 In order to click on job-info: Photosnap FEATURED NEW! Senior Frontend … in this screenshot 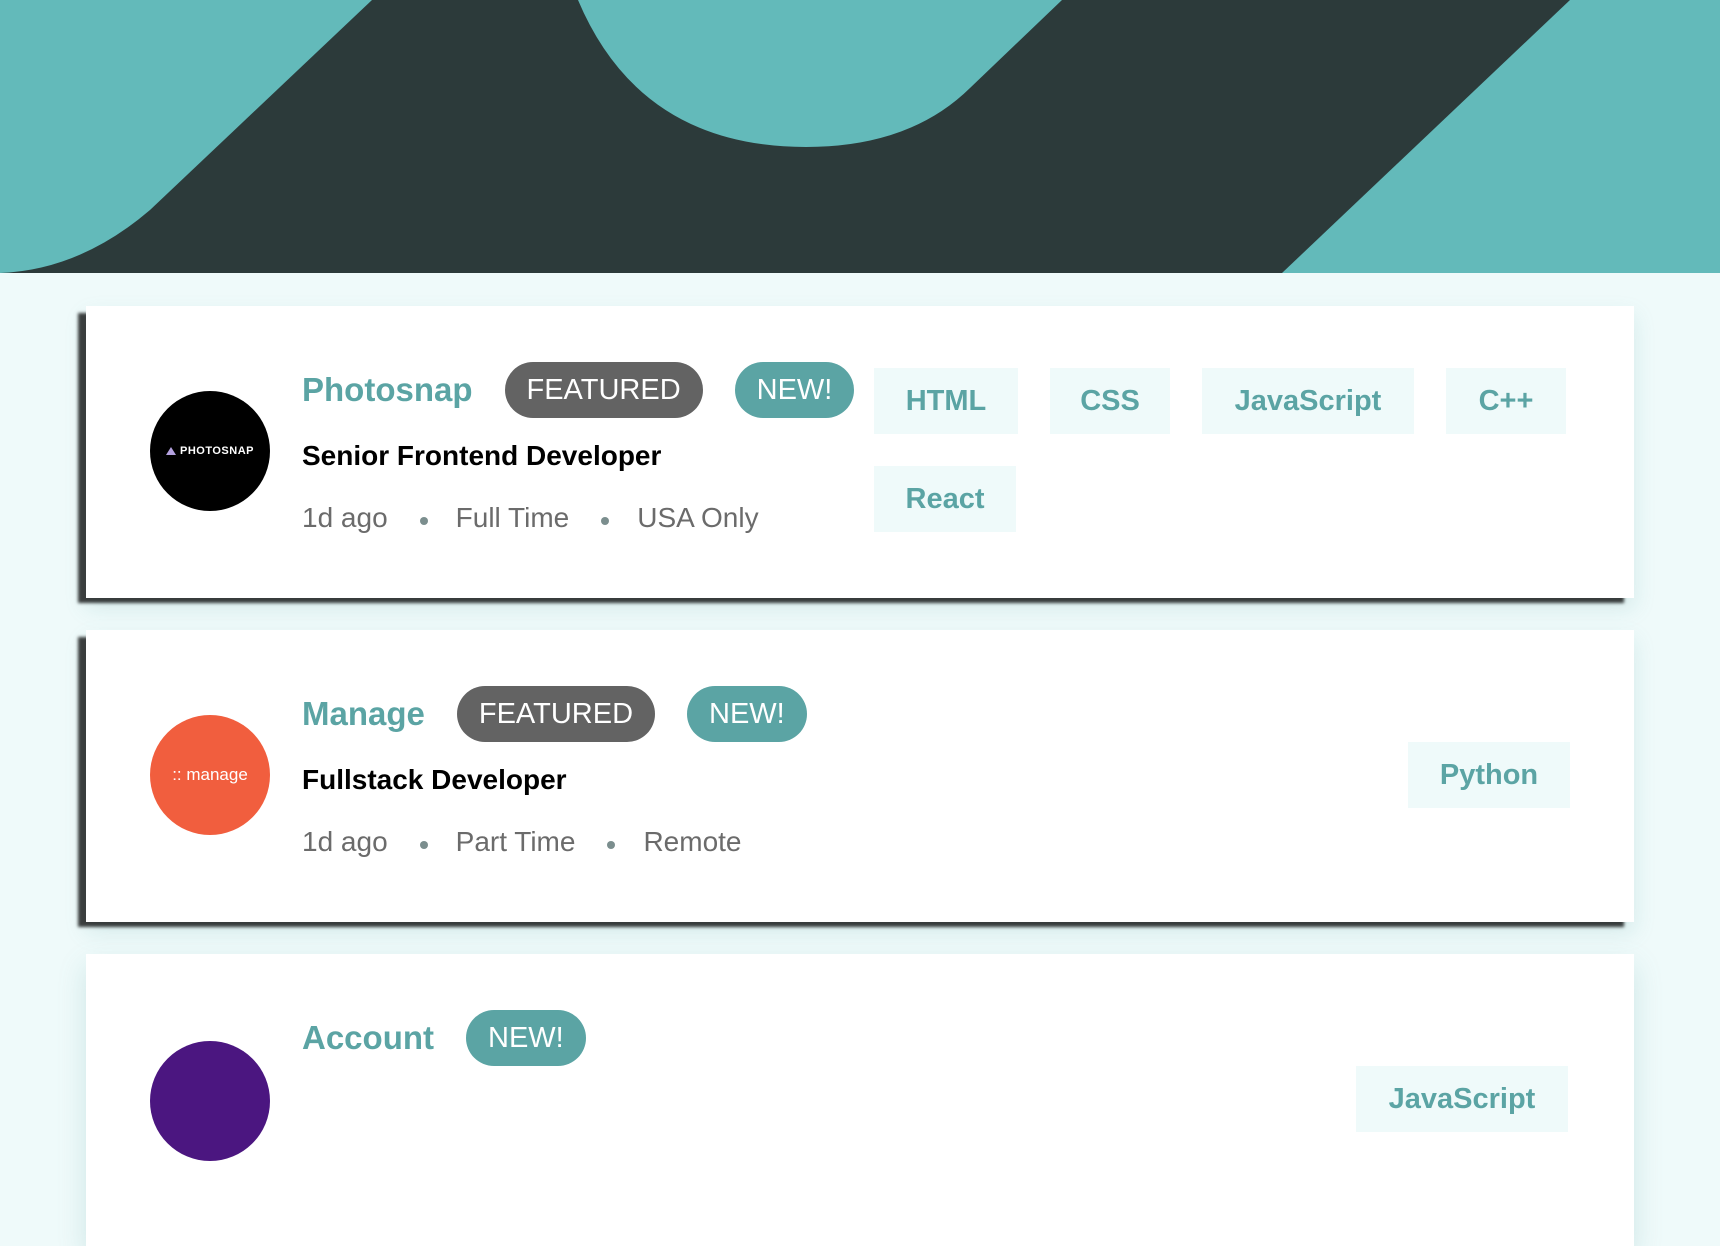, I will do `click(594, 448)`.